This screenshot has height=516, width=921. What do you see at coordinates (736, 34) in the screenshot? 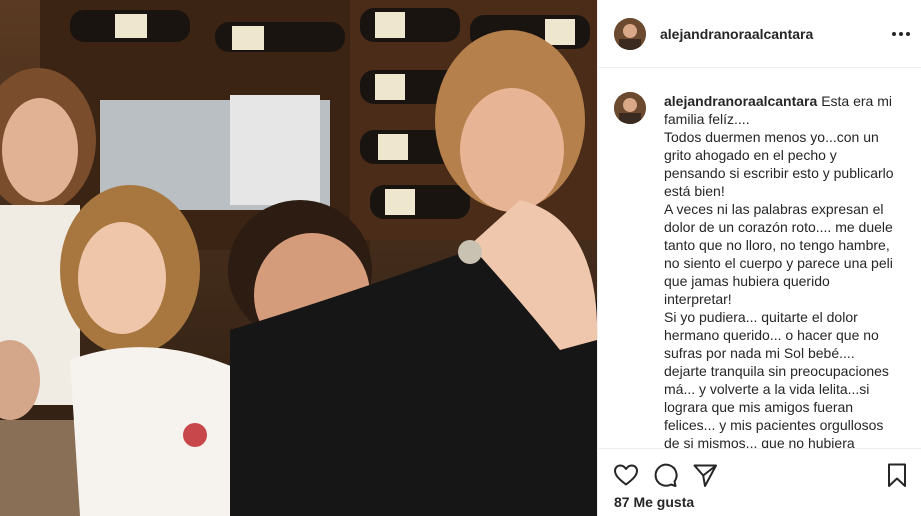
I see `header-username: alejandranoraalcantara` at bounding box center [736, 34].